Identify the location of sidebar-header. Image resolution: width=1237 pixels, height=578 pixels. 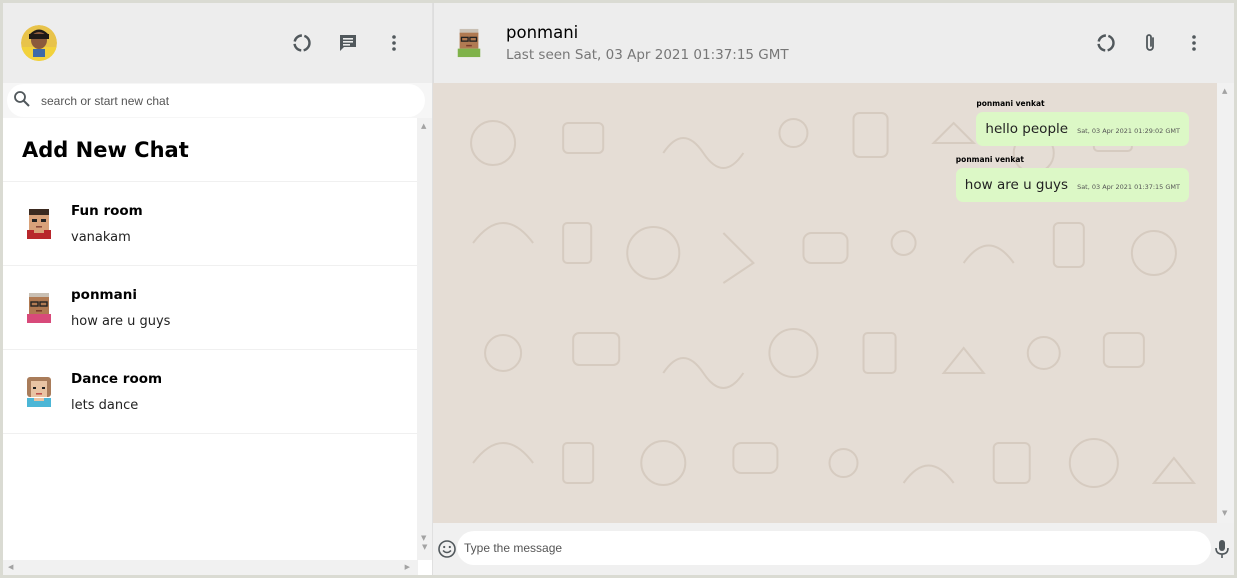
(217, 43).